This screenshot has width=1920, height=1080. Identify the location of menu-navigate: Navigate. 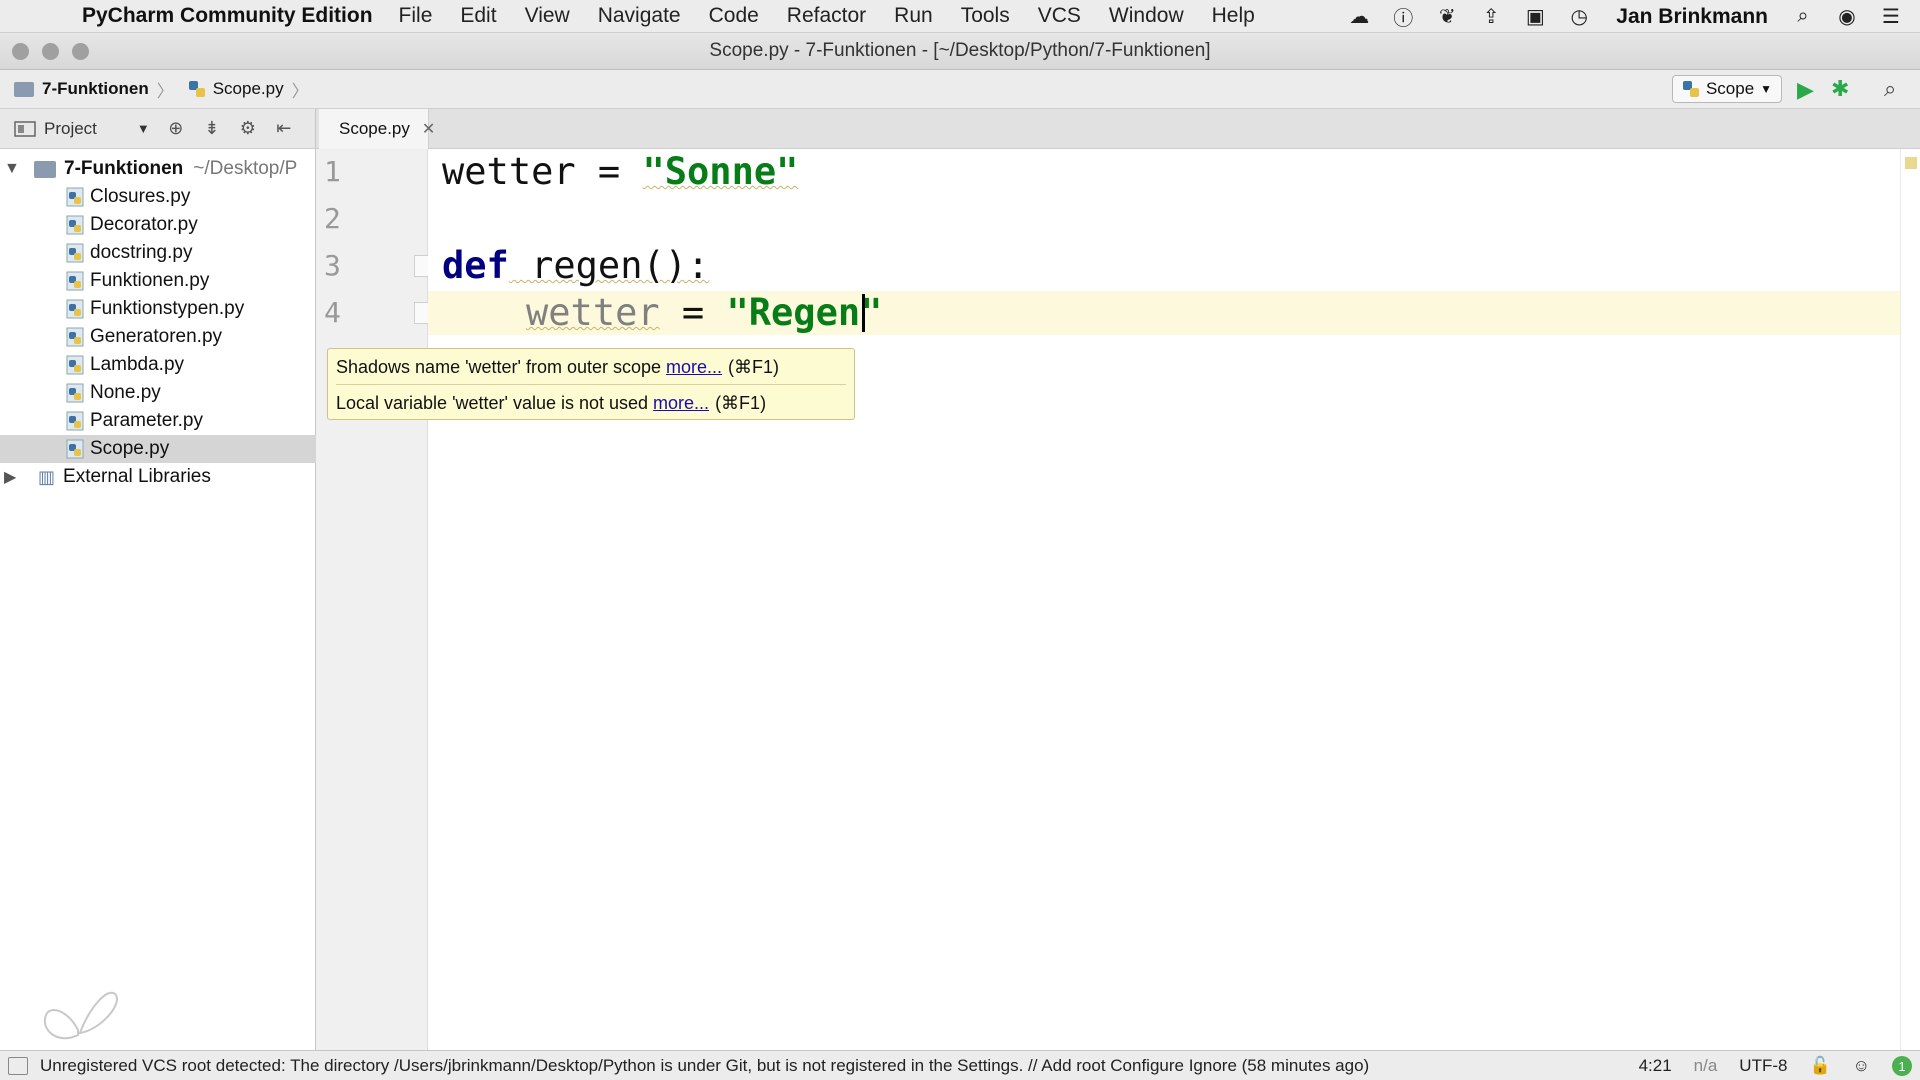
(639, 16).